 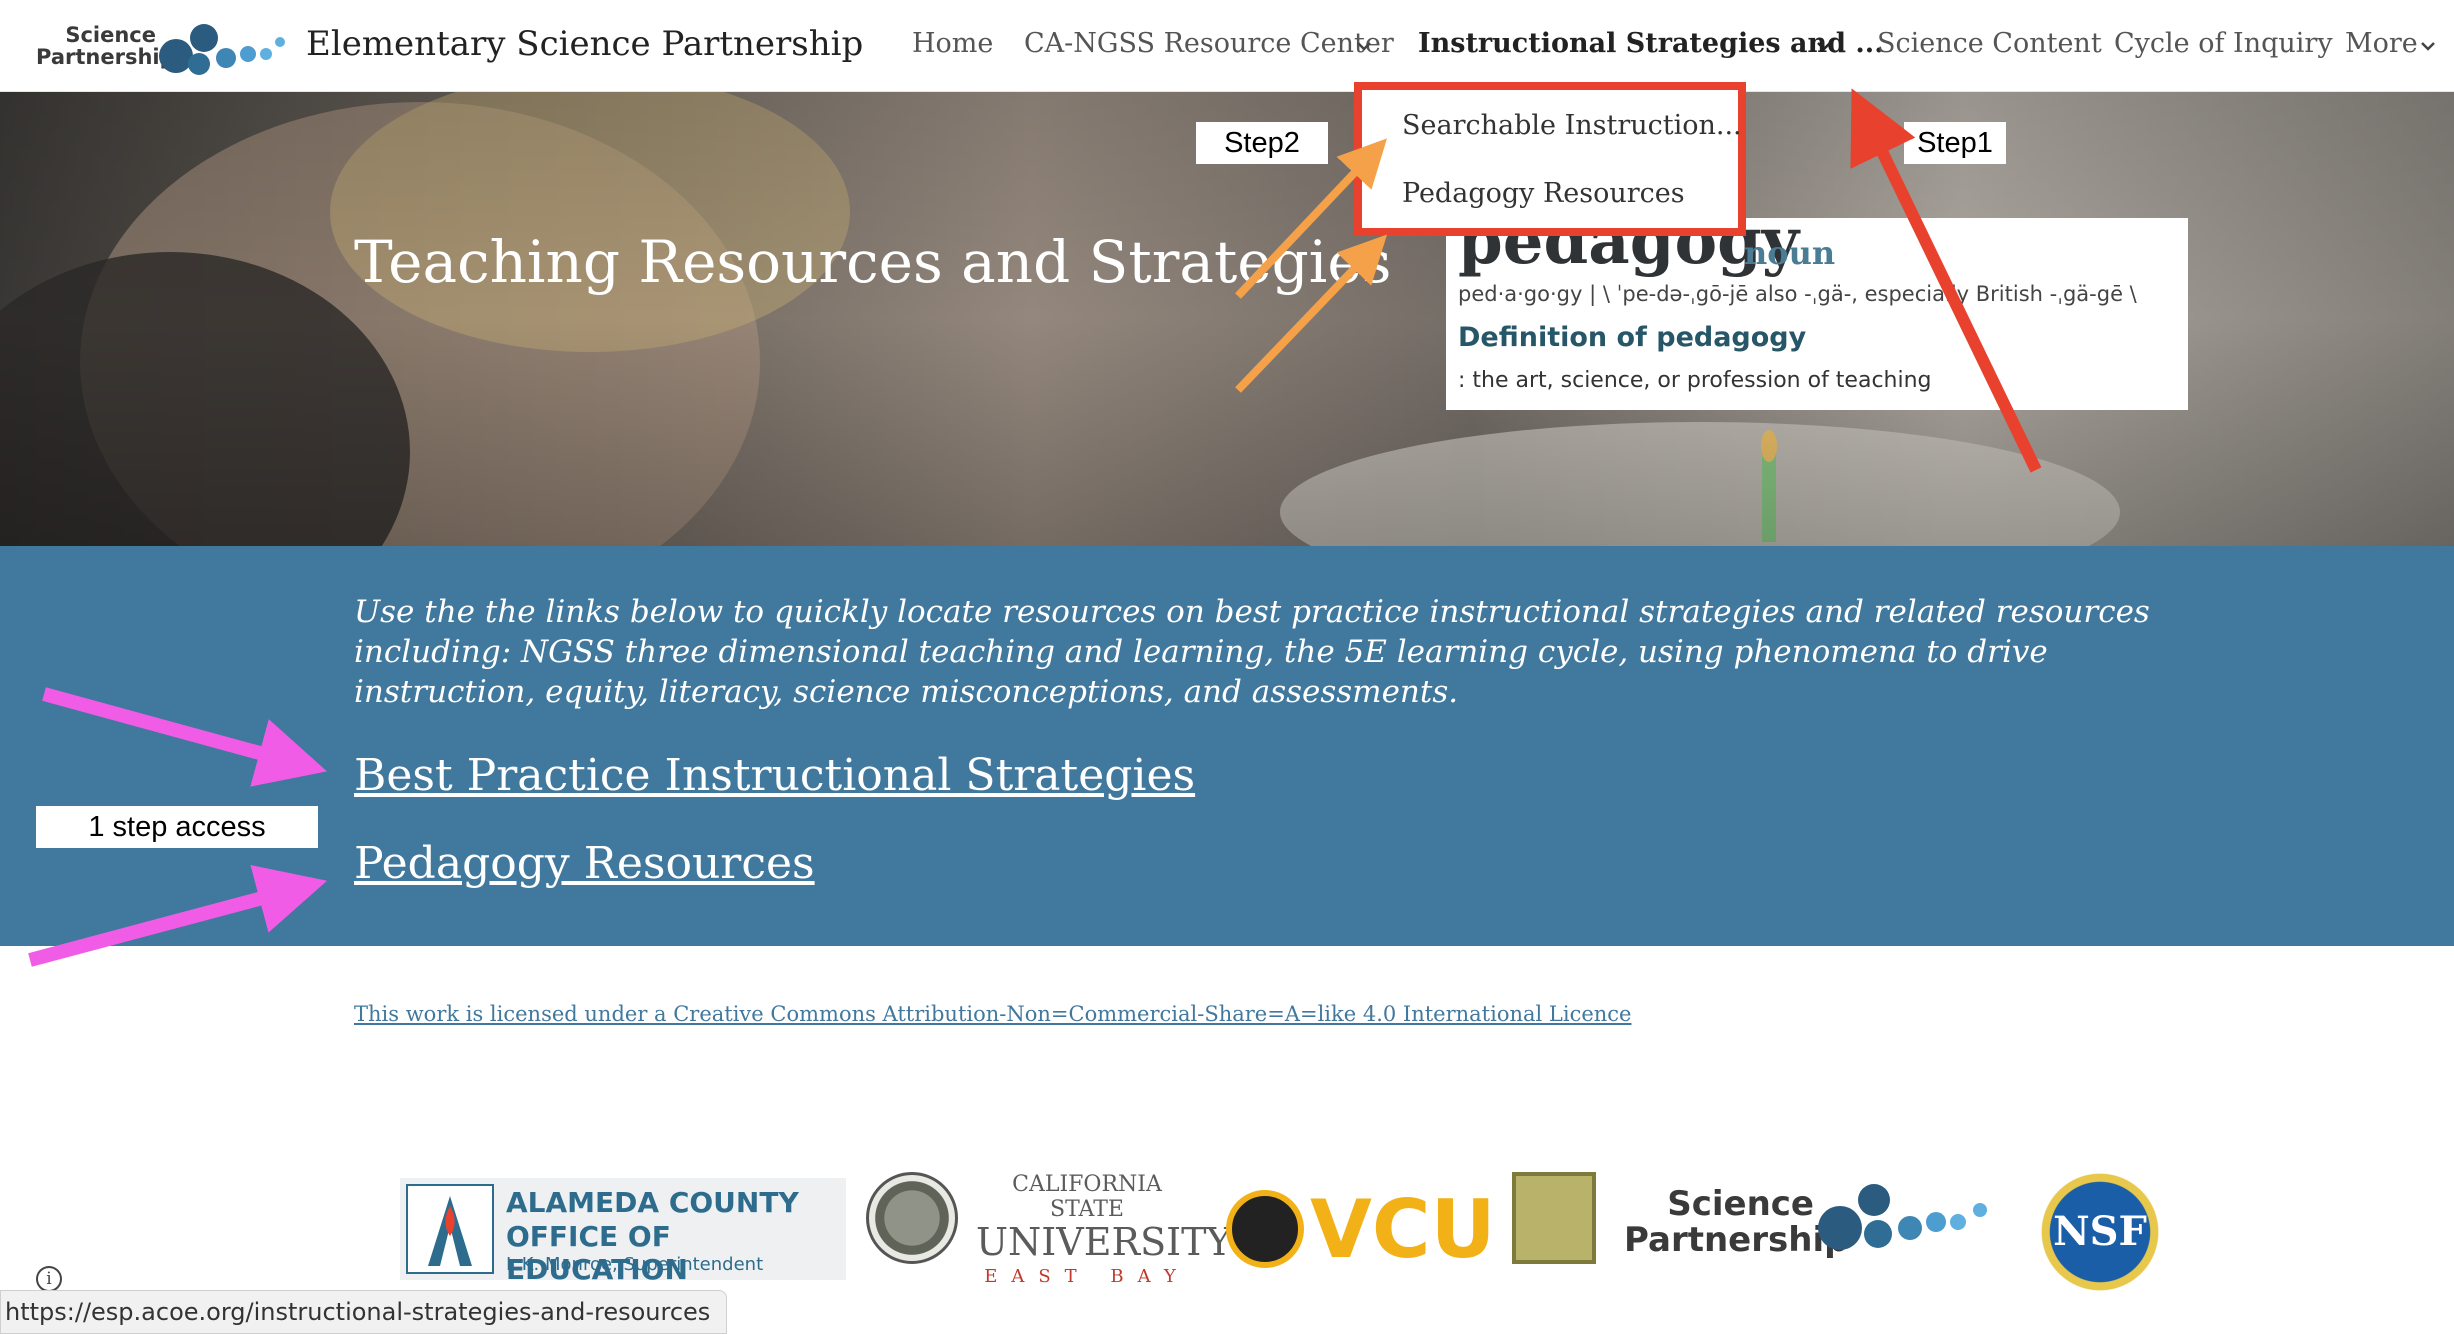 What do you see at coordinates (49, 1279) in the screenshot?
I see `info-icon: i` at bounding box center [49, 1279].